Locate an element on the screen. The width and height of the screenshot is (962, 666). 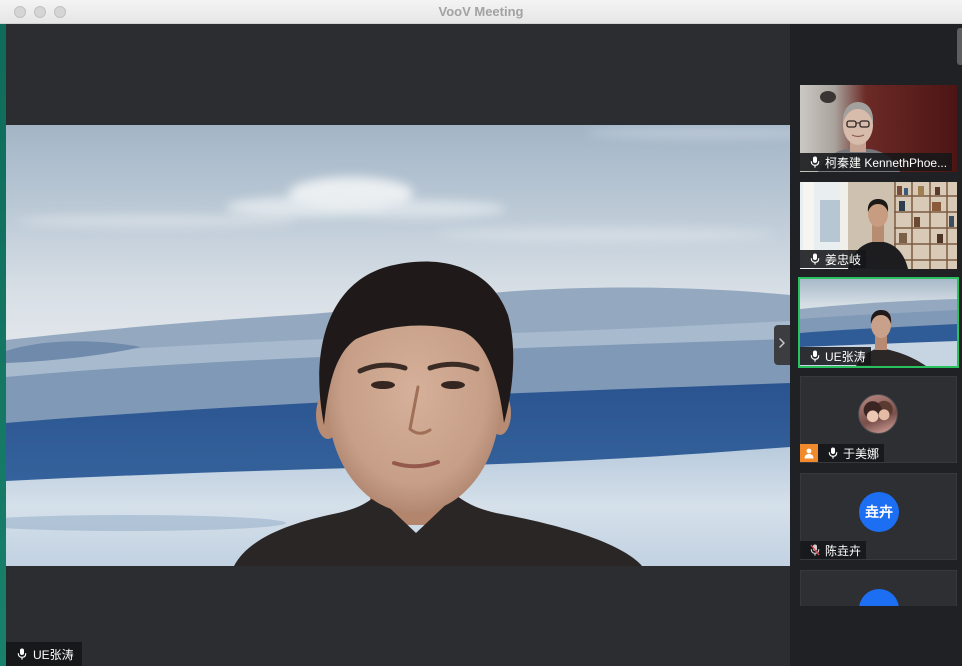
participant-name-tag: UE张涛 is located at coordinates (835, 356).